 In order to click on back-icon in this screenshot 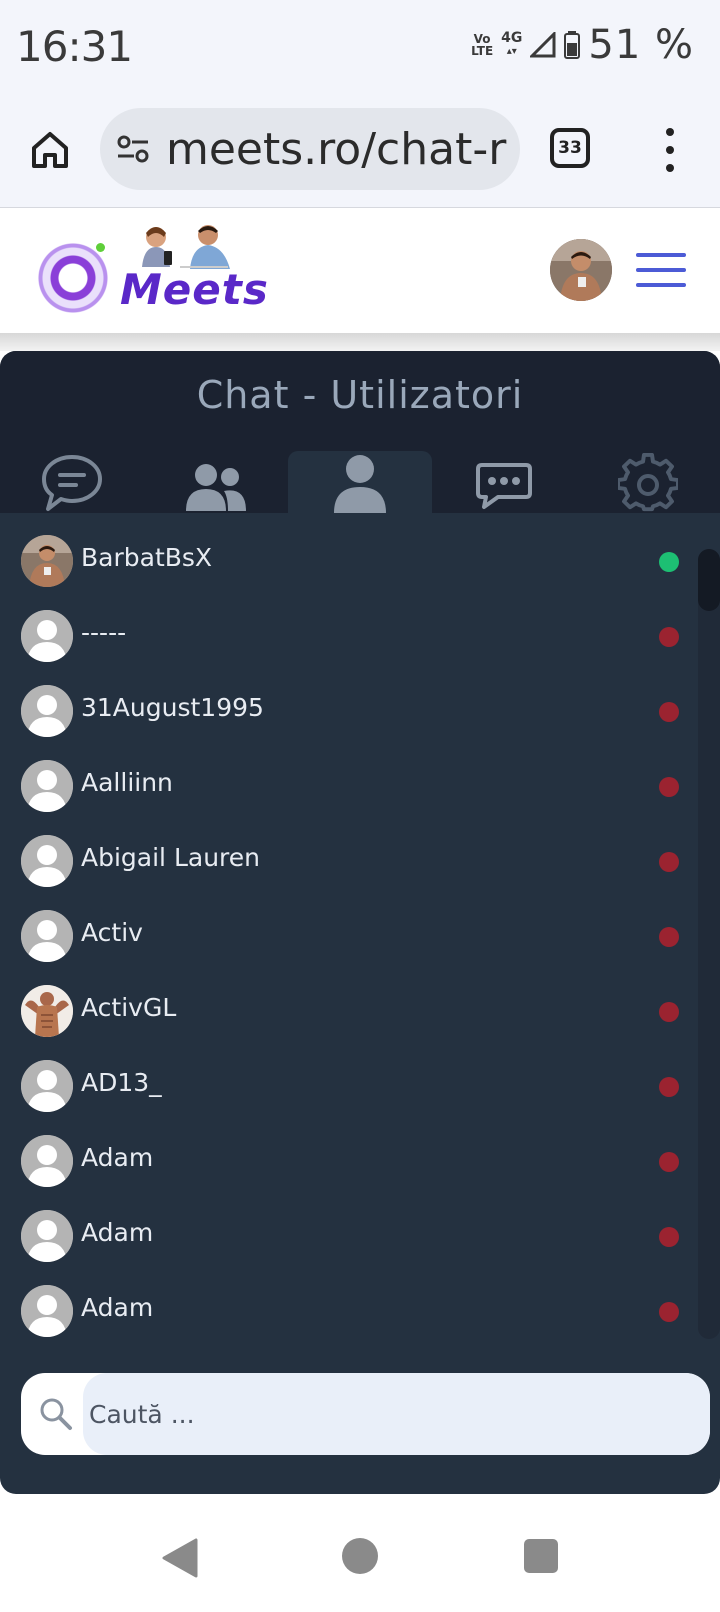, I will do `click(180, 1558)`.